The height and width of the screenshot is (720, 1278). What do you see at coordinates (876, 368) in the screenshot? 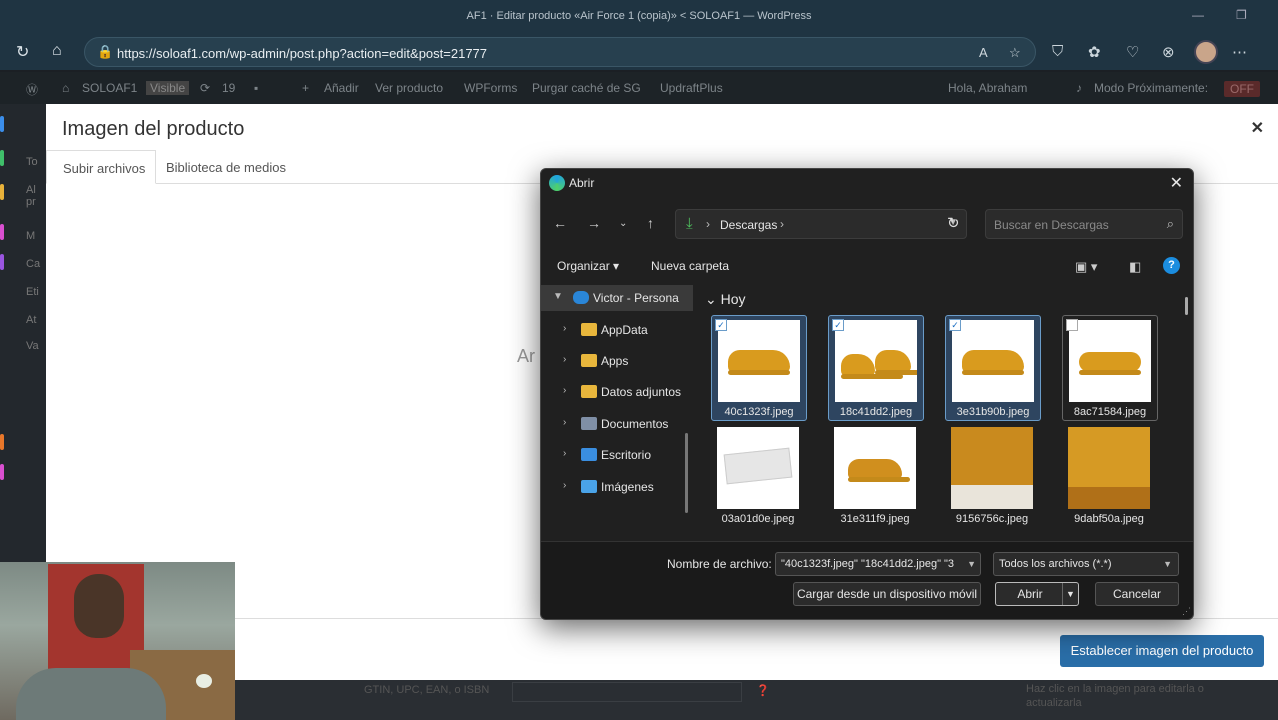
I see `file-item: ✓ 18c41dd2.jpeg` at bounding box center [876, 368].